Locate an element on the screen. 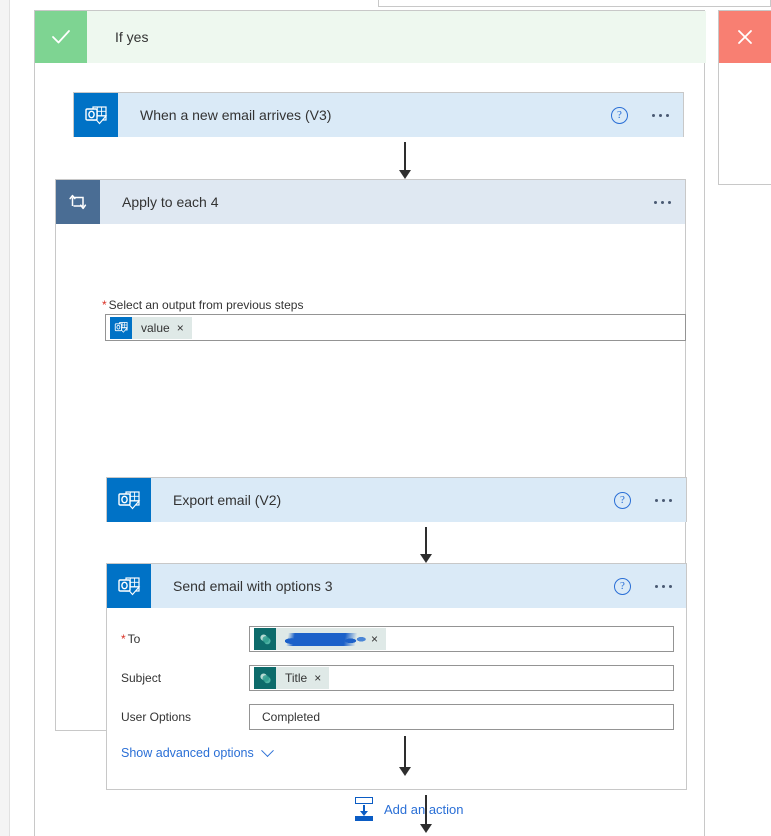  card-header: When a new email arrives (V3) ? is located at coordinates (378, 115).